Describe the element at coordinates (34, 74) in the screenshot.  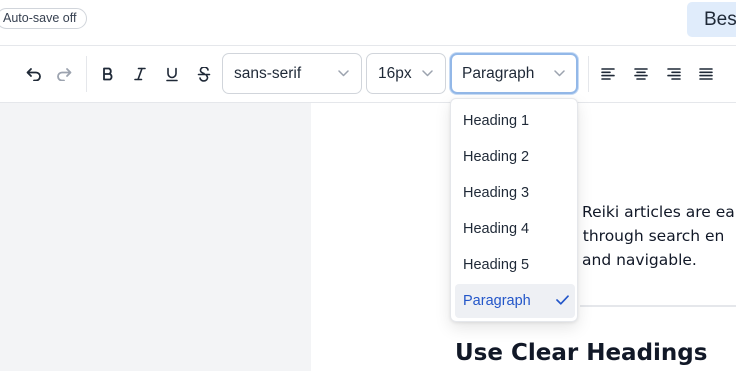
I see `undo-icon` at that location.